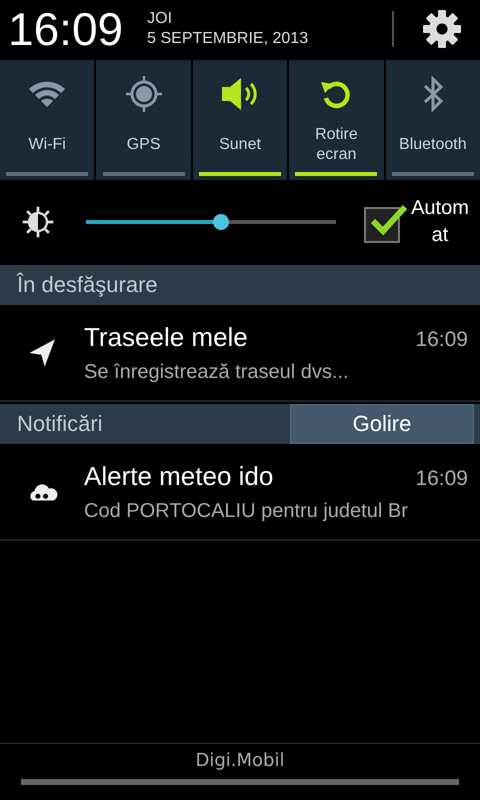  I want to click on date-label: 5 SEPTEMBRIE, 2013, so click(227, 39).